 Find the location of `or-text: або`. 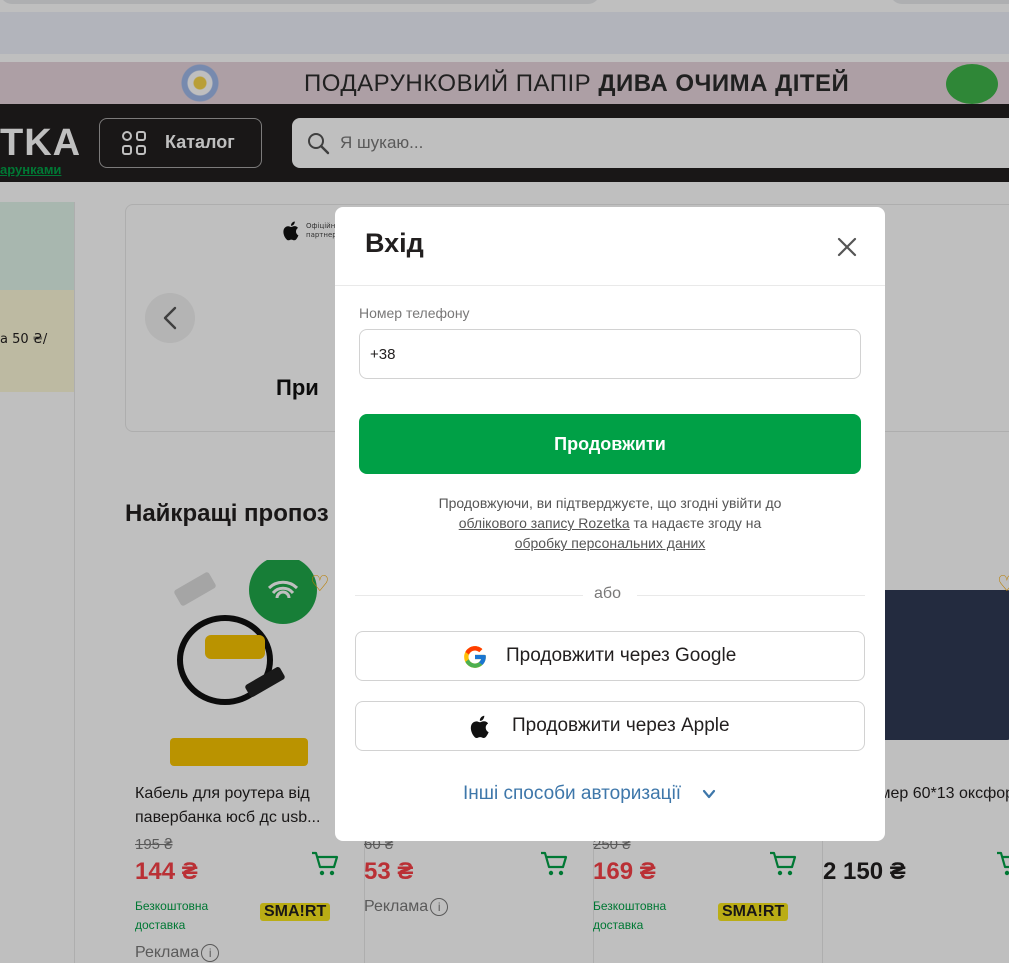

or-text: або is located at coordinates (607, 593).